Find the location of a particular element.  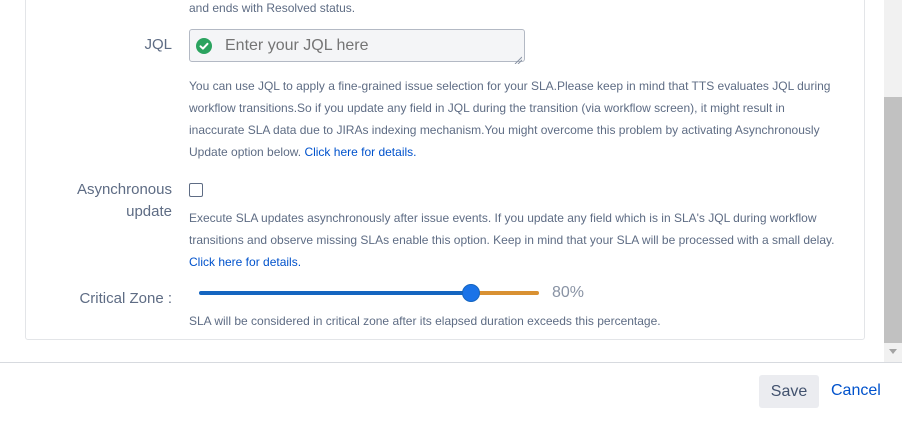

async-label-line-2: update is located at coordinates (149, 211).